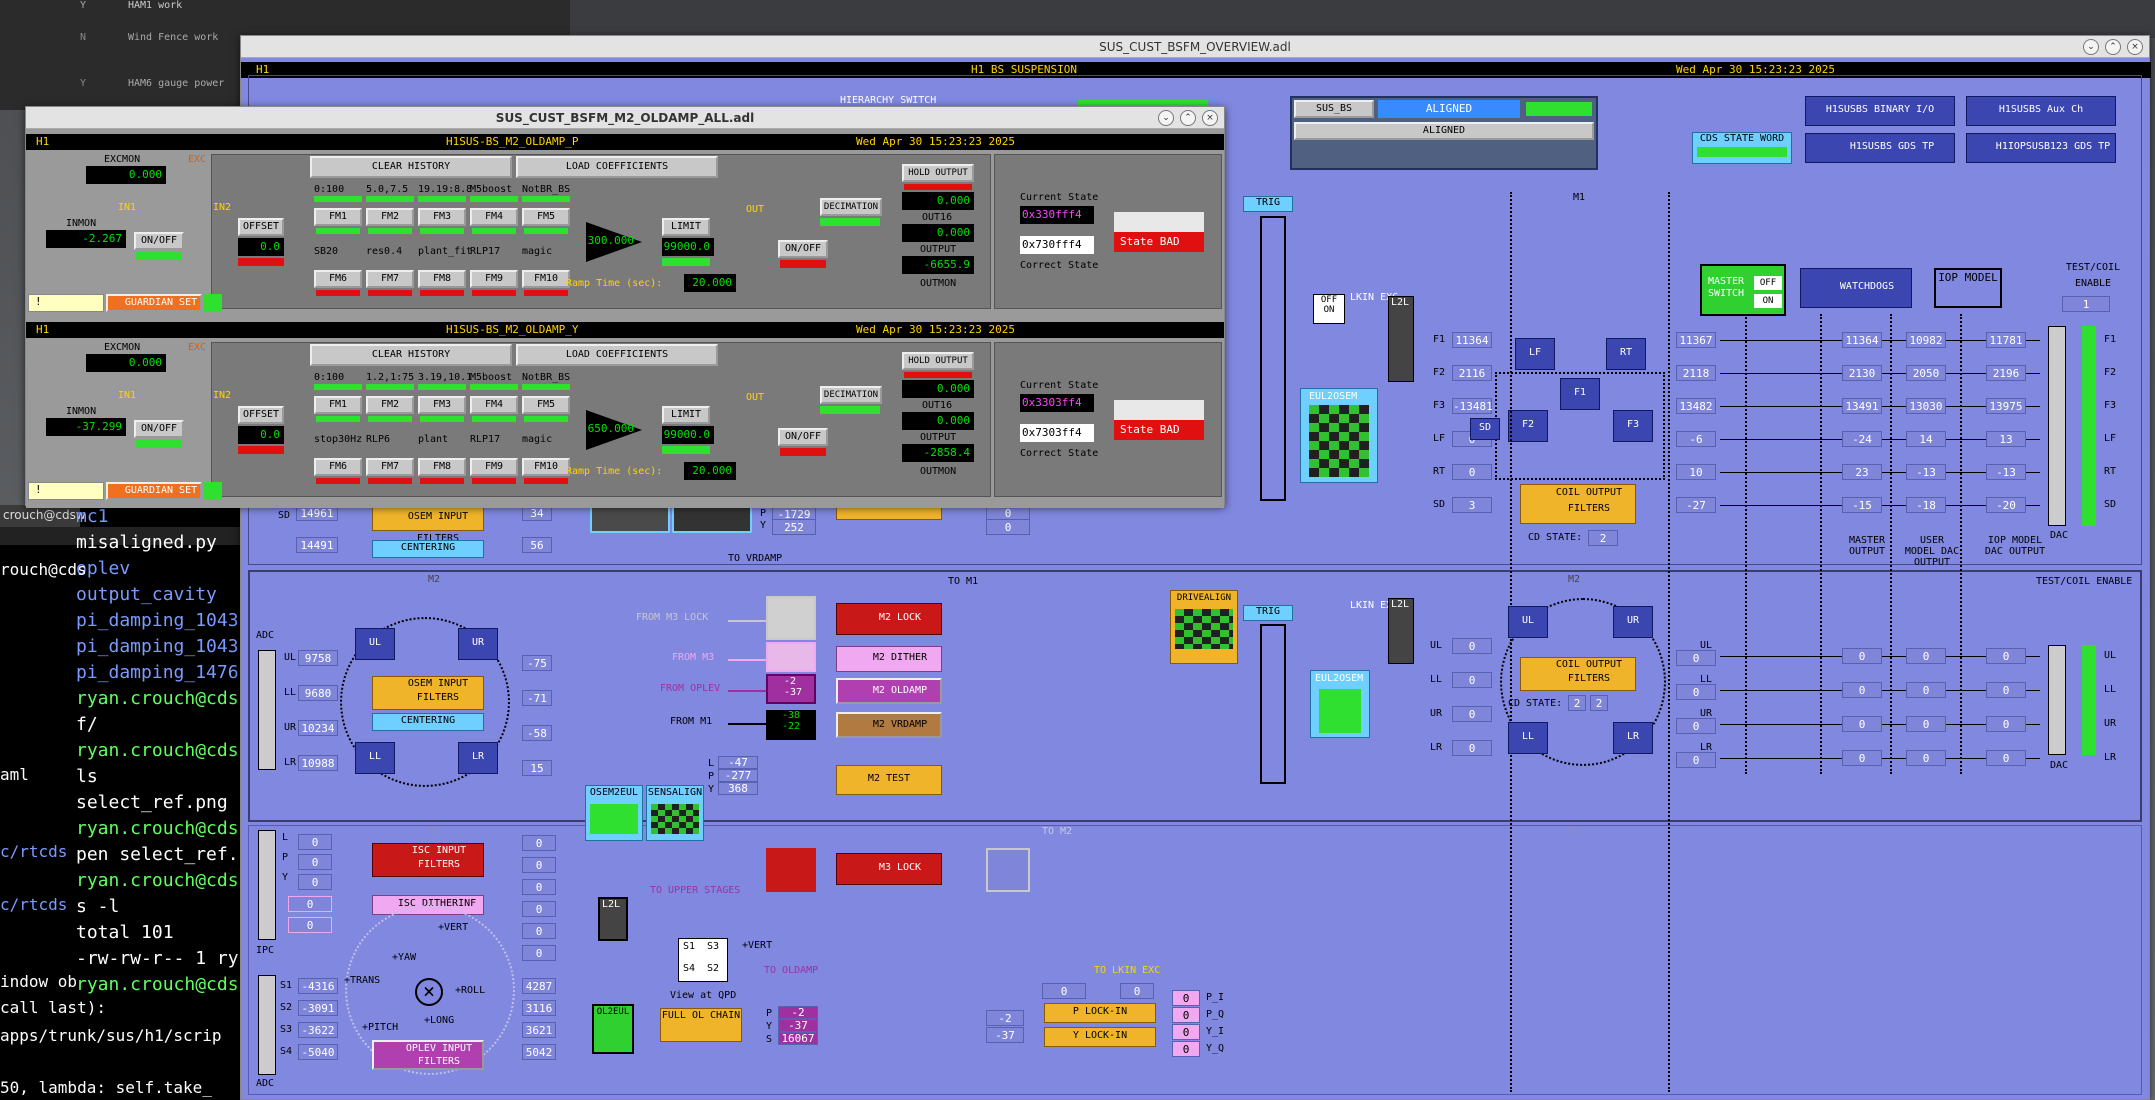 The width and height of the screenshot is (2155, 1100). I want to click on fm-button: FM4, so click(494, 405).